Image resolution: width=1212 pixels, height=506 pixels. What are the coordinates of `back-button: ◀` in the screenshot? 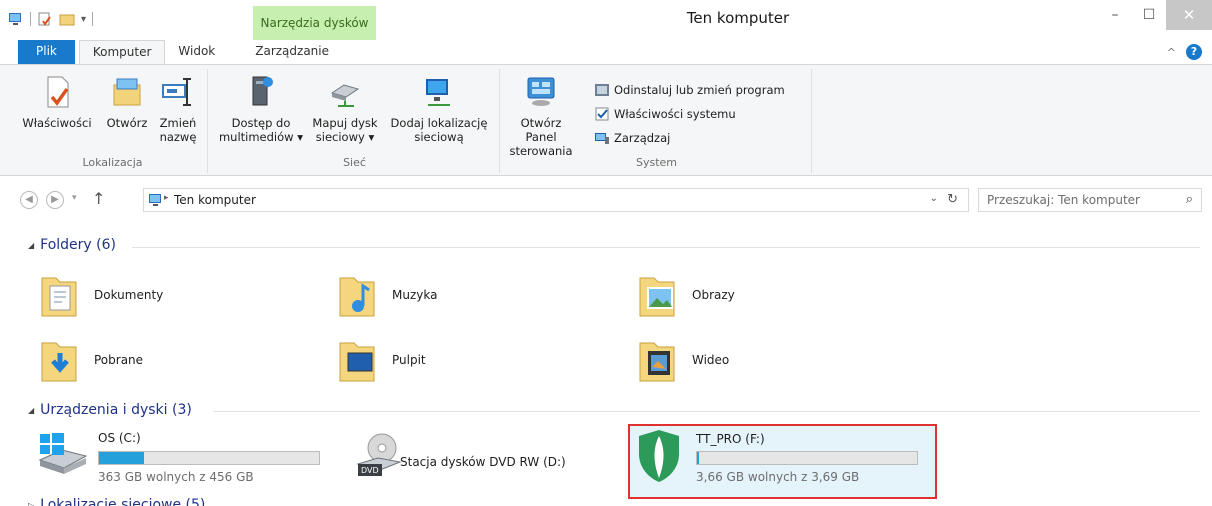 It's located at (29, 200).